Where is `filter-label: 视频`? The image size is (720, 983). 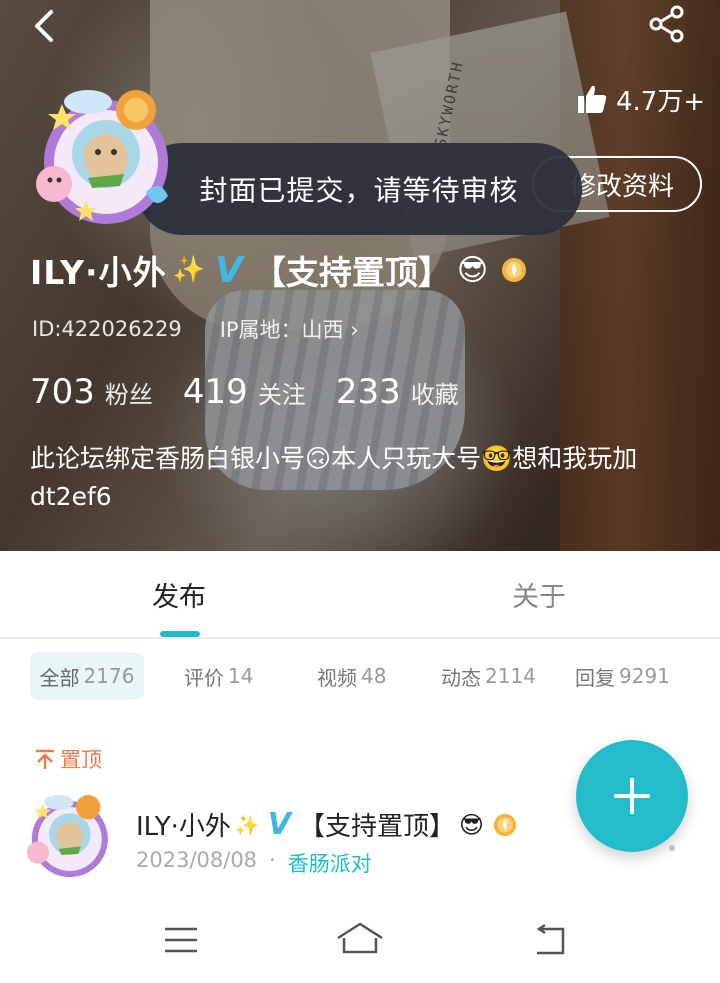
filter-label: 视频 is located at coordinates (337, 677).